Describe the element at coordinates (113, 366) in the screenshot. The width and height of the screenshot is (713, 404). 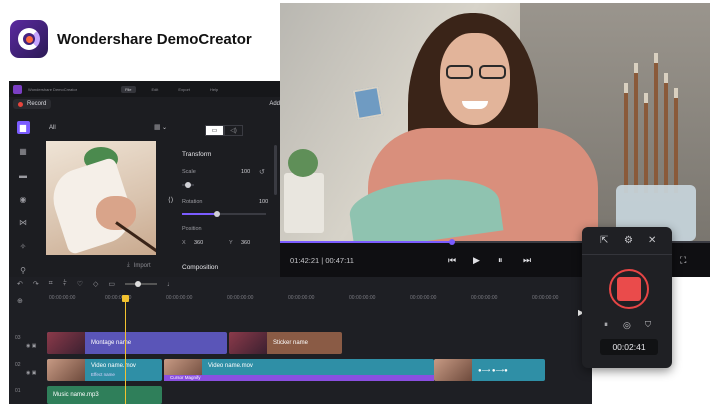
I see `video-clip-1-label: Video name.mov` at that location.